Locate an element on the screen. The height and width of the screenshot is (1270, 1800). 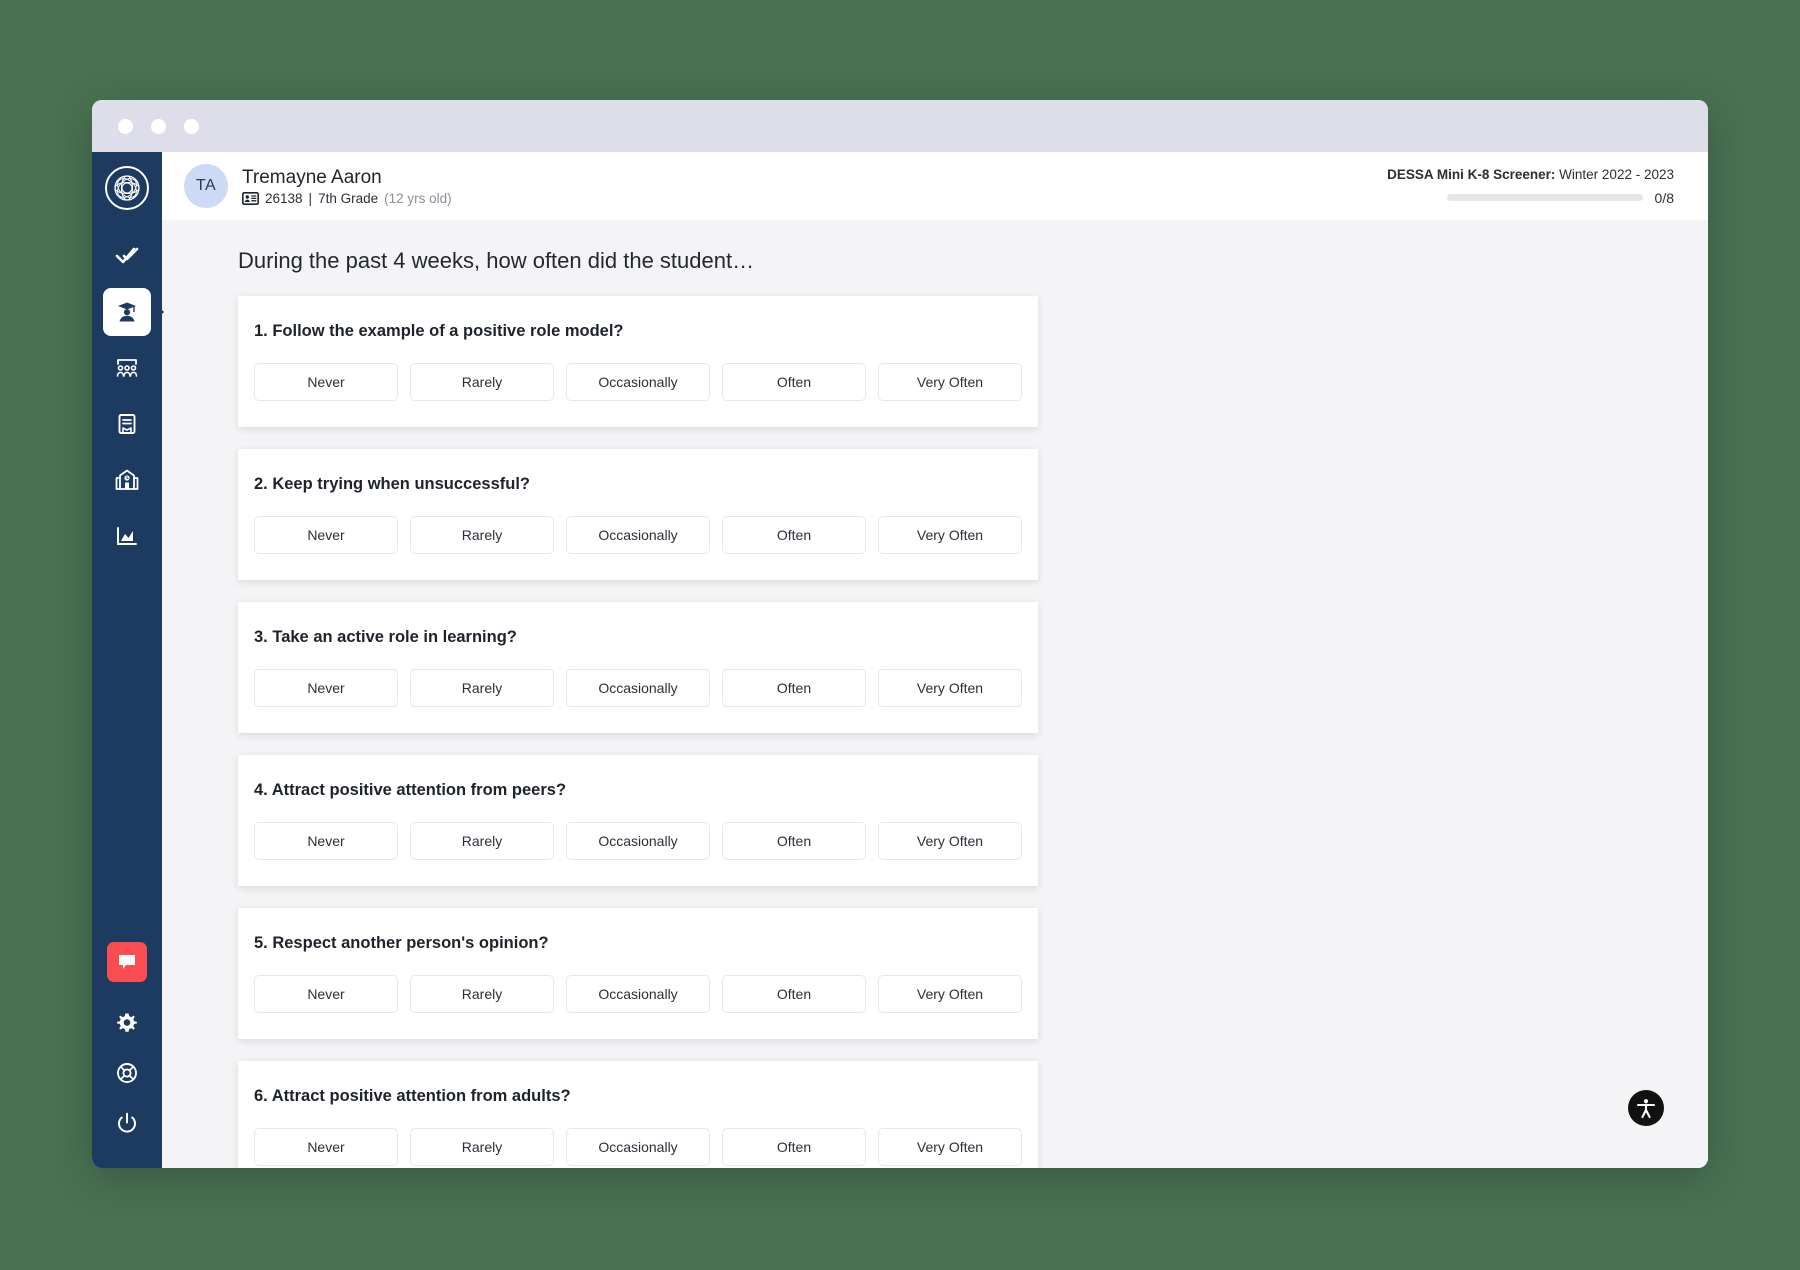
globe-logo is located at coordinates (127, 188).